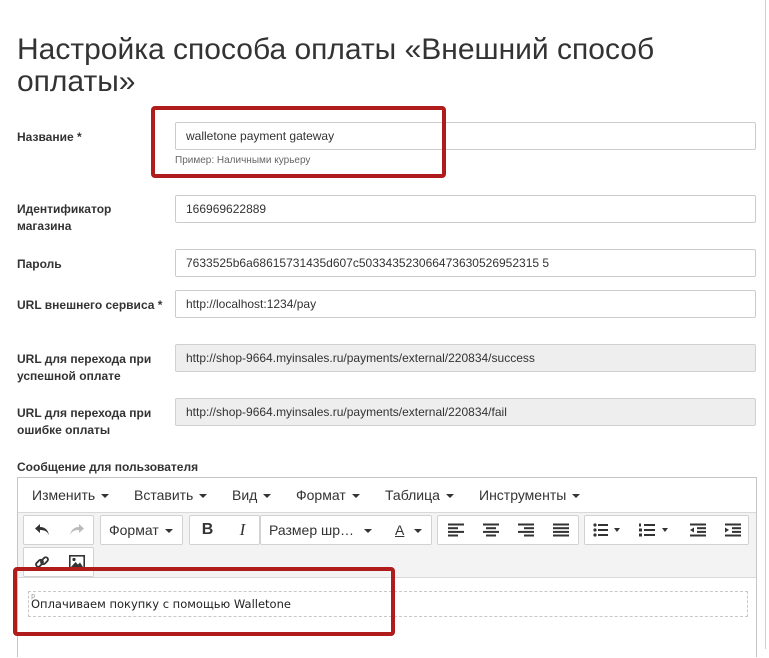 This screenshot has height=658, width=769. I want to click on list-group, so click(666, 530).